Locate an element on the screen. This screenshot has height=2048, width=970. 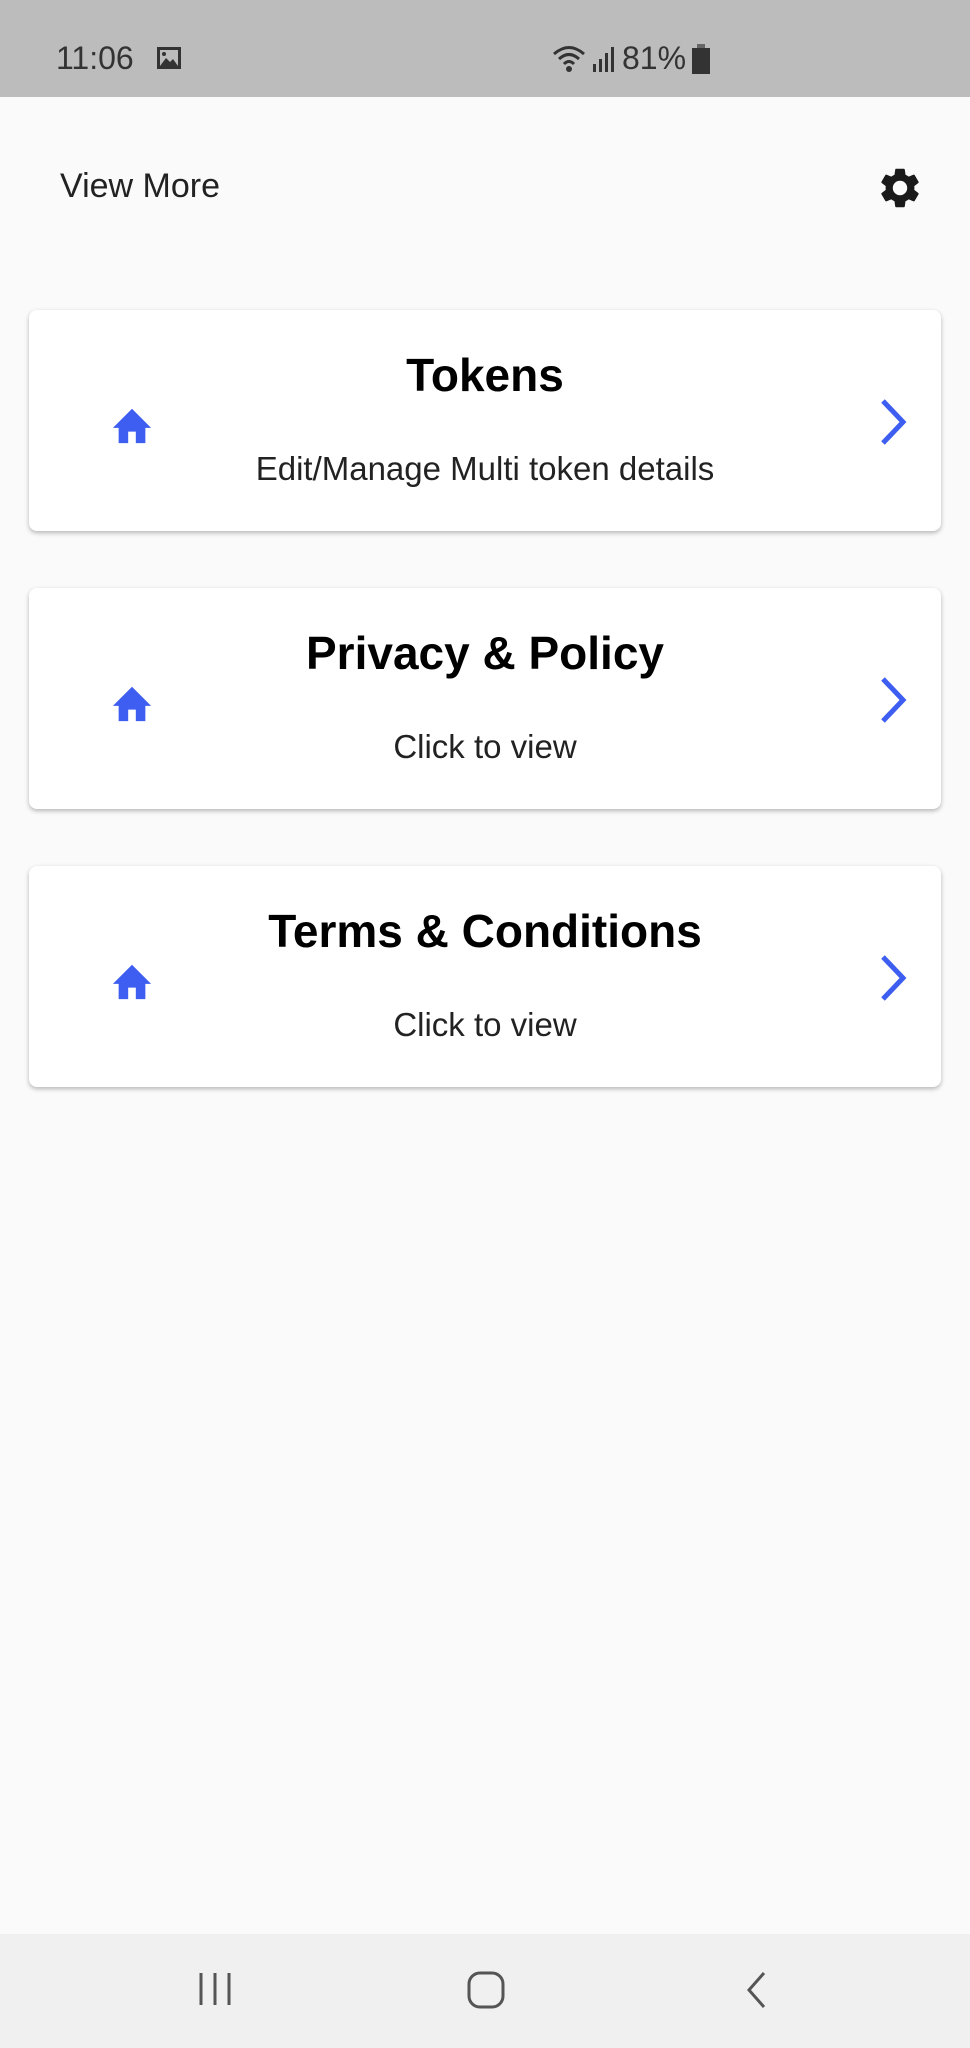
page-title: View More is located at coordinates (140, 186).